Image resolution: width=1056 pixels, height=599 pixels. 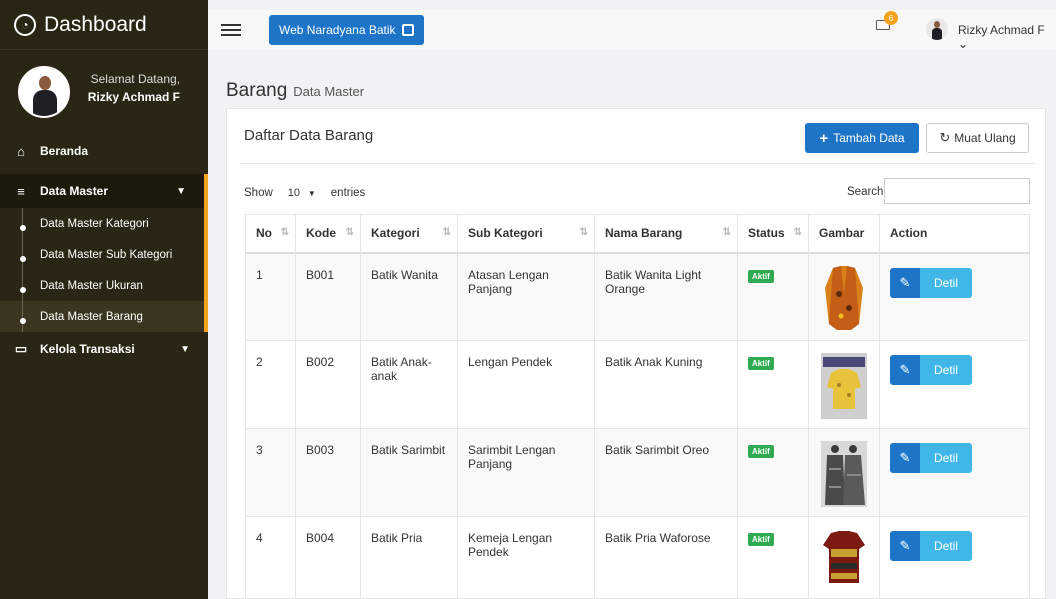 I want to click on sidebar-subitem-ukuran: Data Master Ukuran, so click(x=102, y=285).